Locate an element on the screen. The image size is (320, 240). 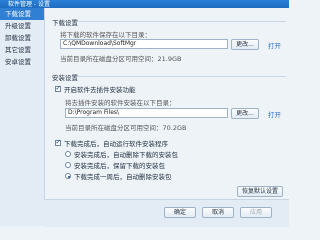
option-keep-package-label: 安装完成后，保留下载的安装包 is located at coordinates (119, 166).